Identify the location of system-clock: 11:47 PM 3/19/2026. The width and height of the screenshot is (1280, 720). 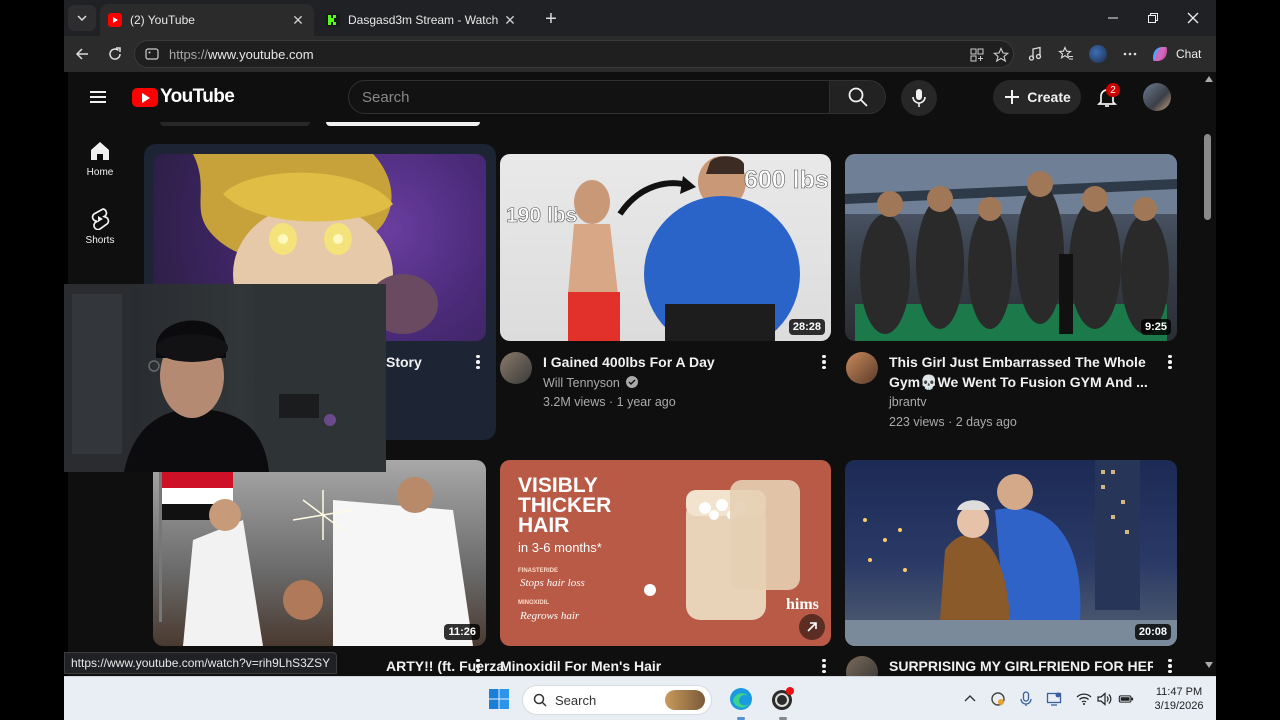
(1179, 699).